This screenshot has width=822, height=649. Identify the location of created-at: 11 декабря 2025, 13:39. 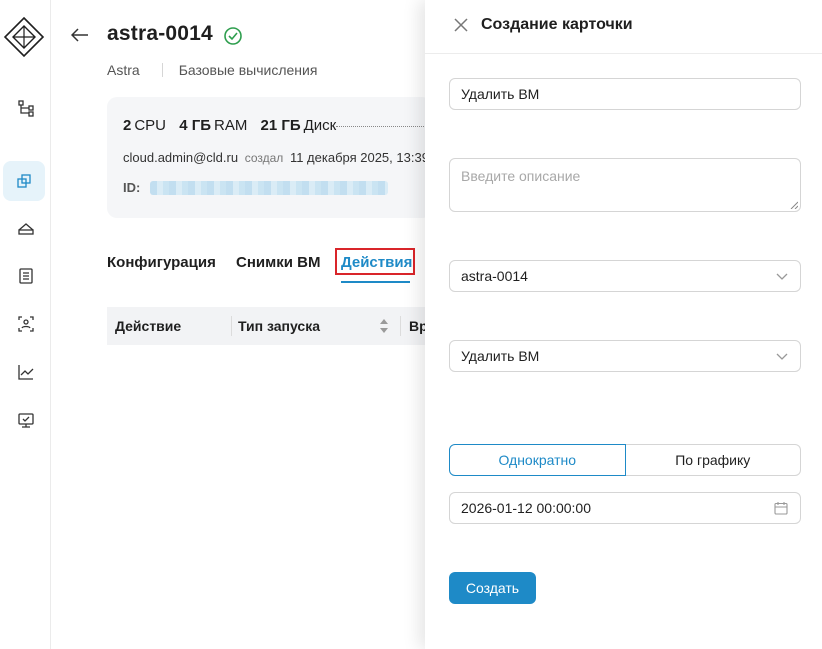
(359, 157).